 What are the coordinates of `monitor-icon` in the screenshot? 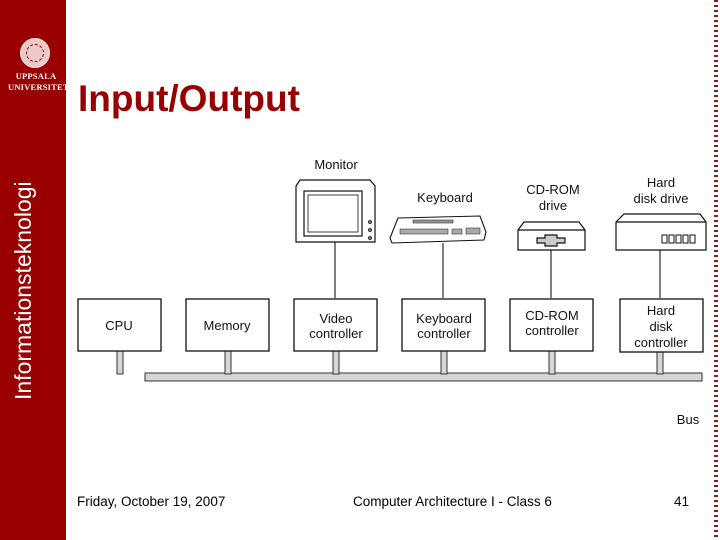 It's located at (335, 211).